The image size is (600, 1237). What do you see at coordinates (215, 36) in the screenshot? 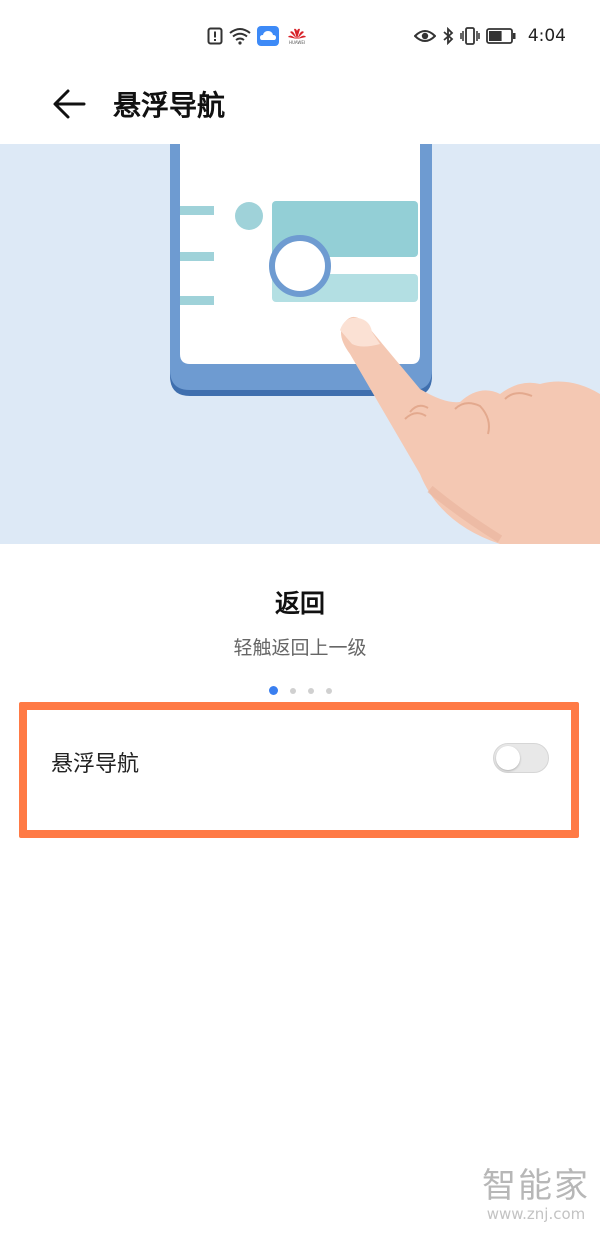
I see `warning-icon` at bounding box center [215, 36].